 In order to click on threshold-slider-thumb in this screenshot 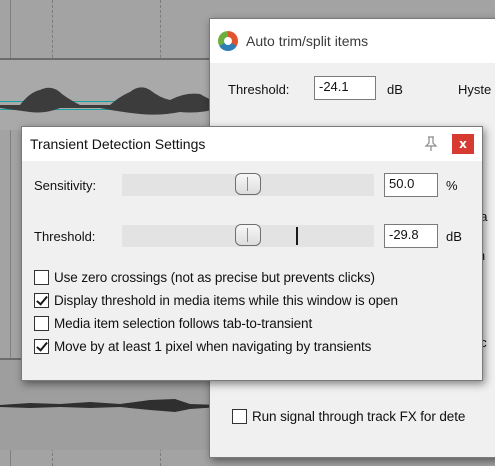, I will do `click(248, 235)`.